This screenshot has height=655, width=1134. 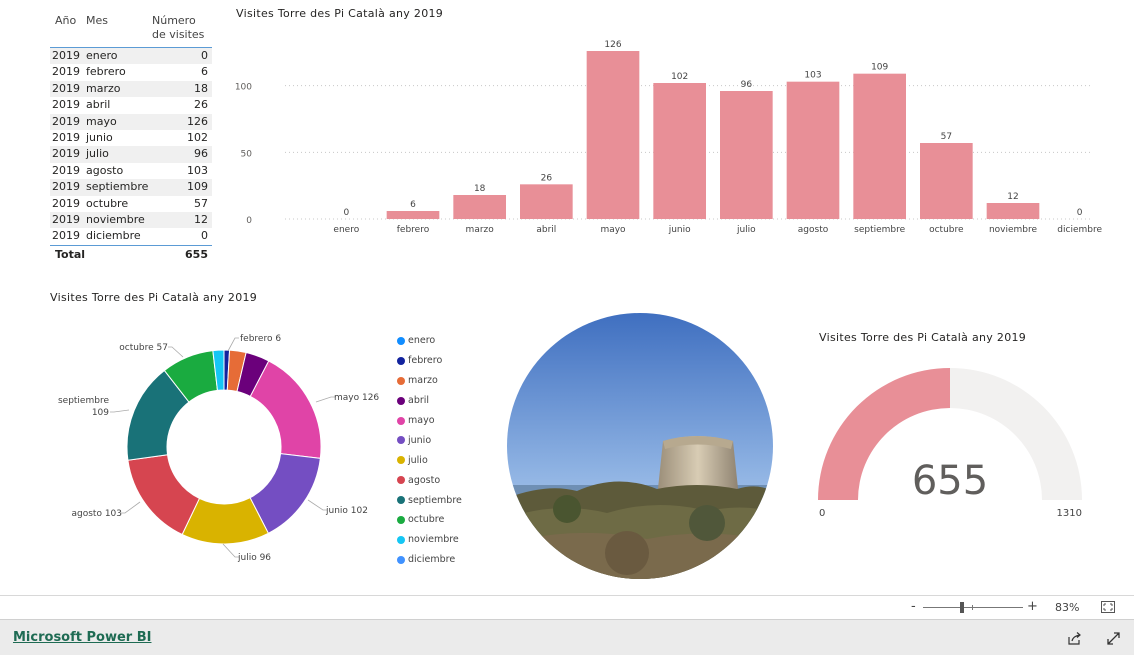 I want to click on legend-item: diciembre, so click(x=429, y=560).